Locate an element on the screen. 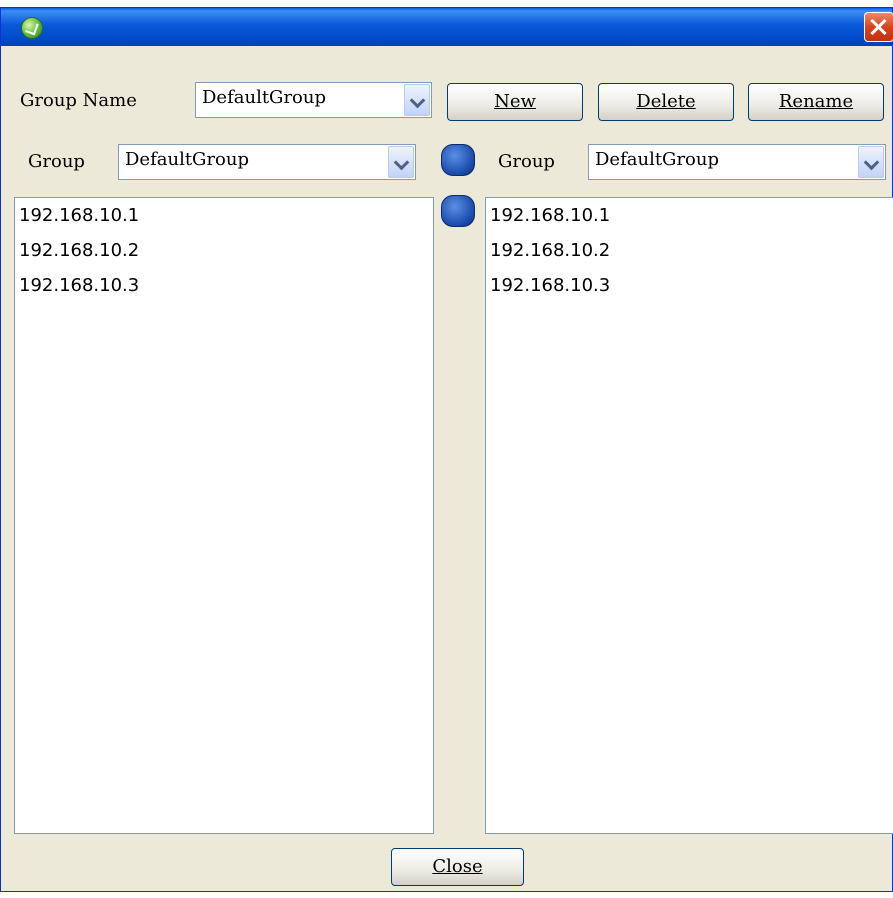 This screenshot has height=898, width=893. close-icon is located at coordinates (878, 27).